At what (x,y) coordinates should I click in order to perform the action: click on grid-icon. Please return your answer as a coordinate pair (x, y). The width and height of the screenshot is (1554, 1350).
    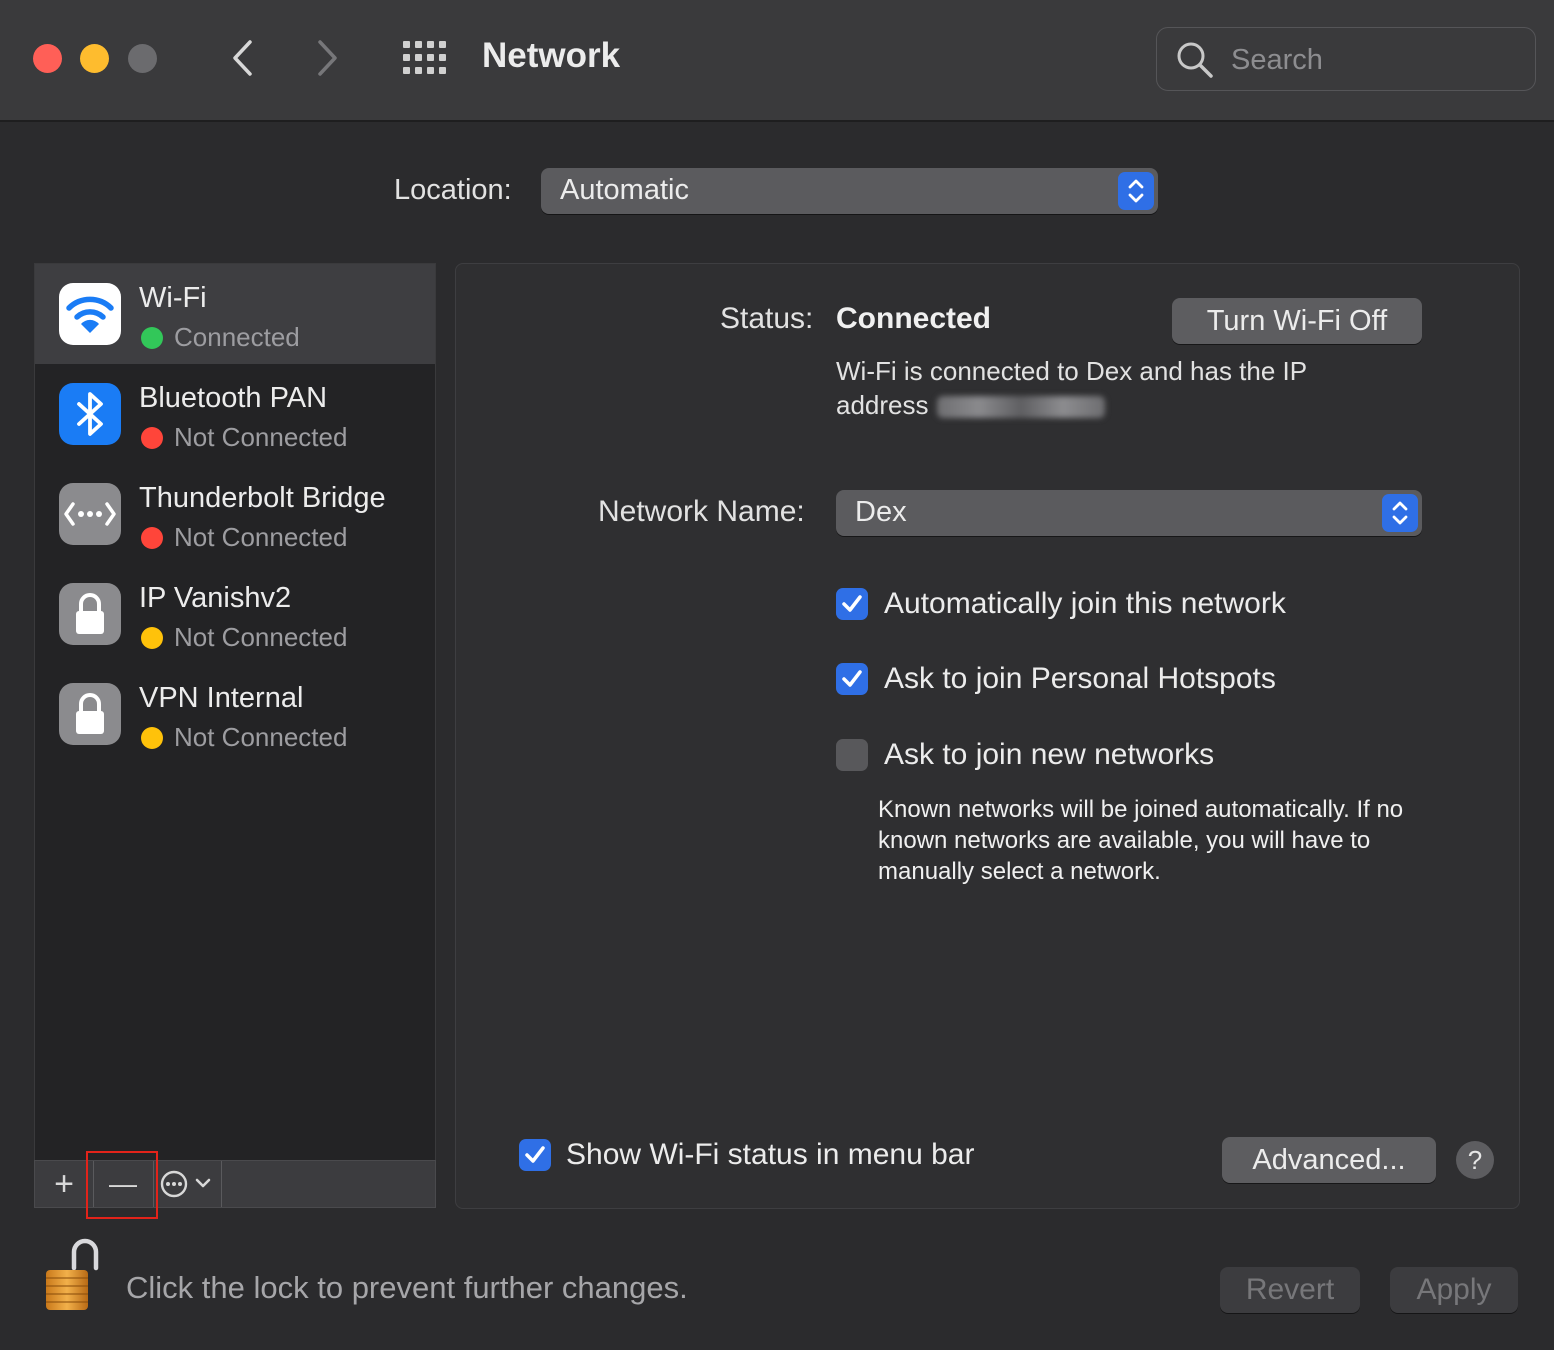
    Looking at the image, I should click on (424, 57).